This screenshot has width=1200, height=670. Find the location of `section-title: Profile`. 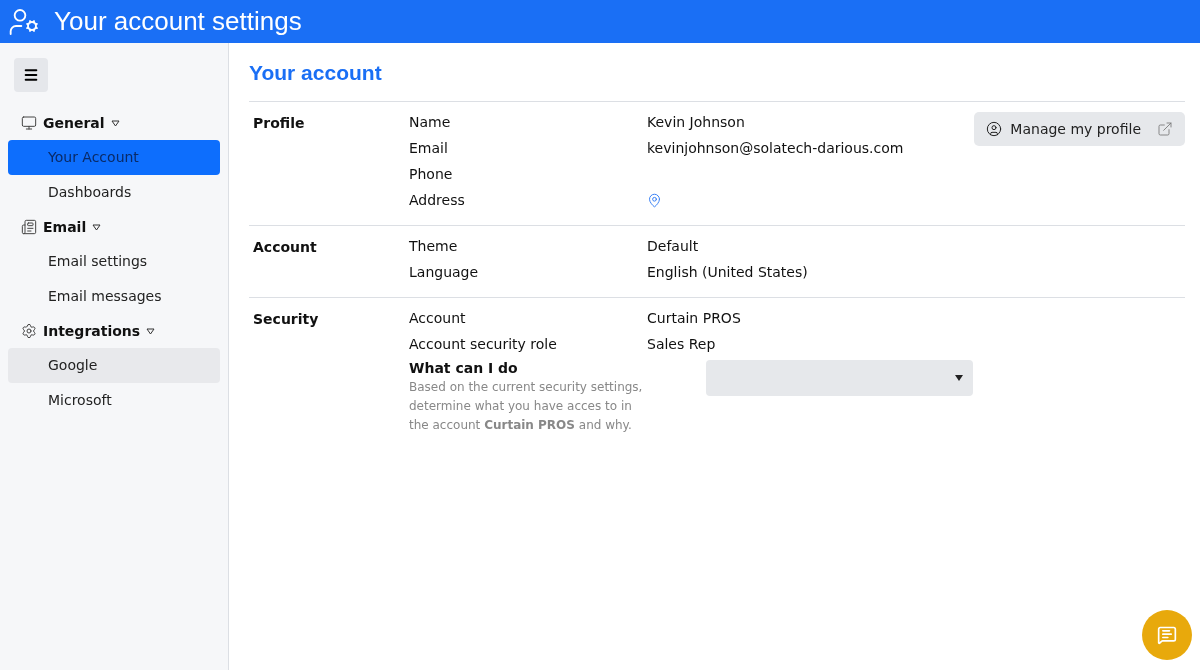

section-title: Profile is located at coordinates (279, 123).